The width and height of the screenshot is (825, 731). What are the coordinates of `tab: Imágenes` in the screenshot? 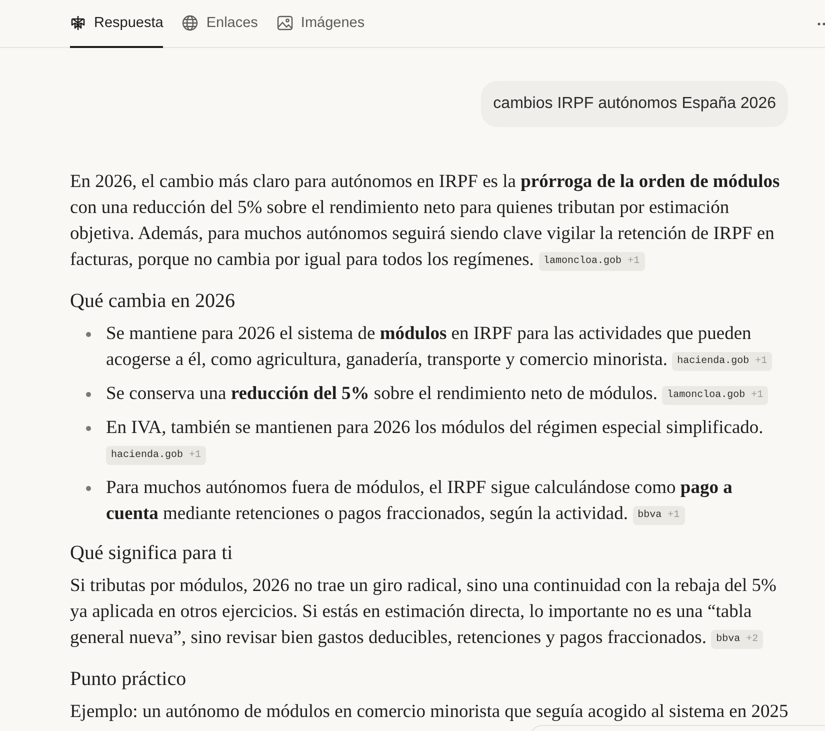 It's located at (320, 24).